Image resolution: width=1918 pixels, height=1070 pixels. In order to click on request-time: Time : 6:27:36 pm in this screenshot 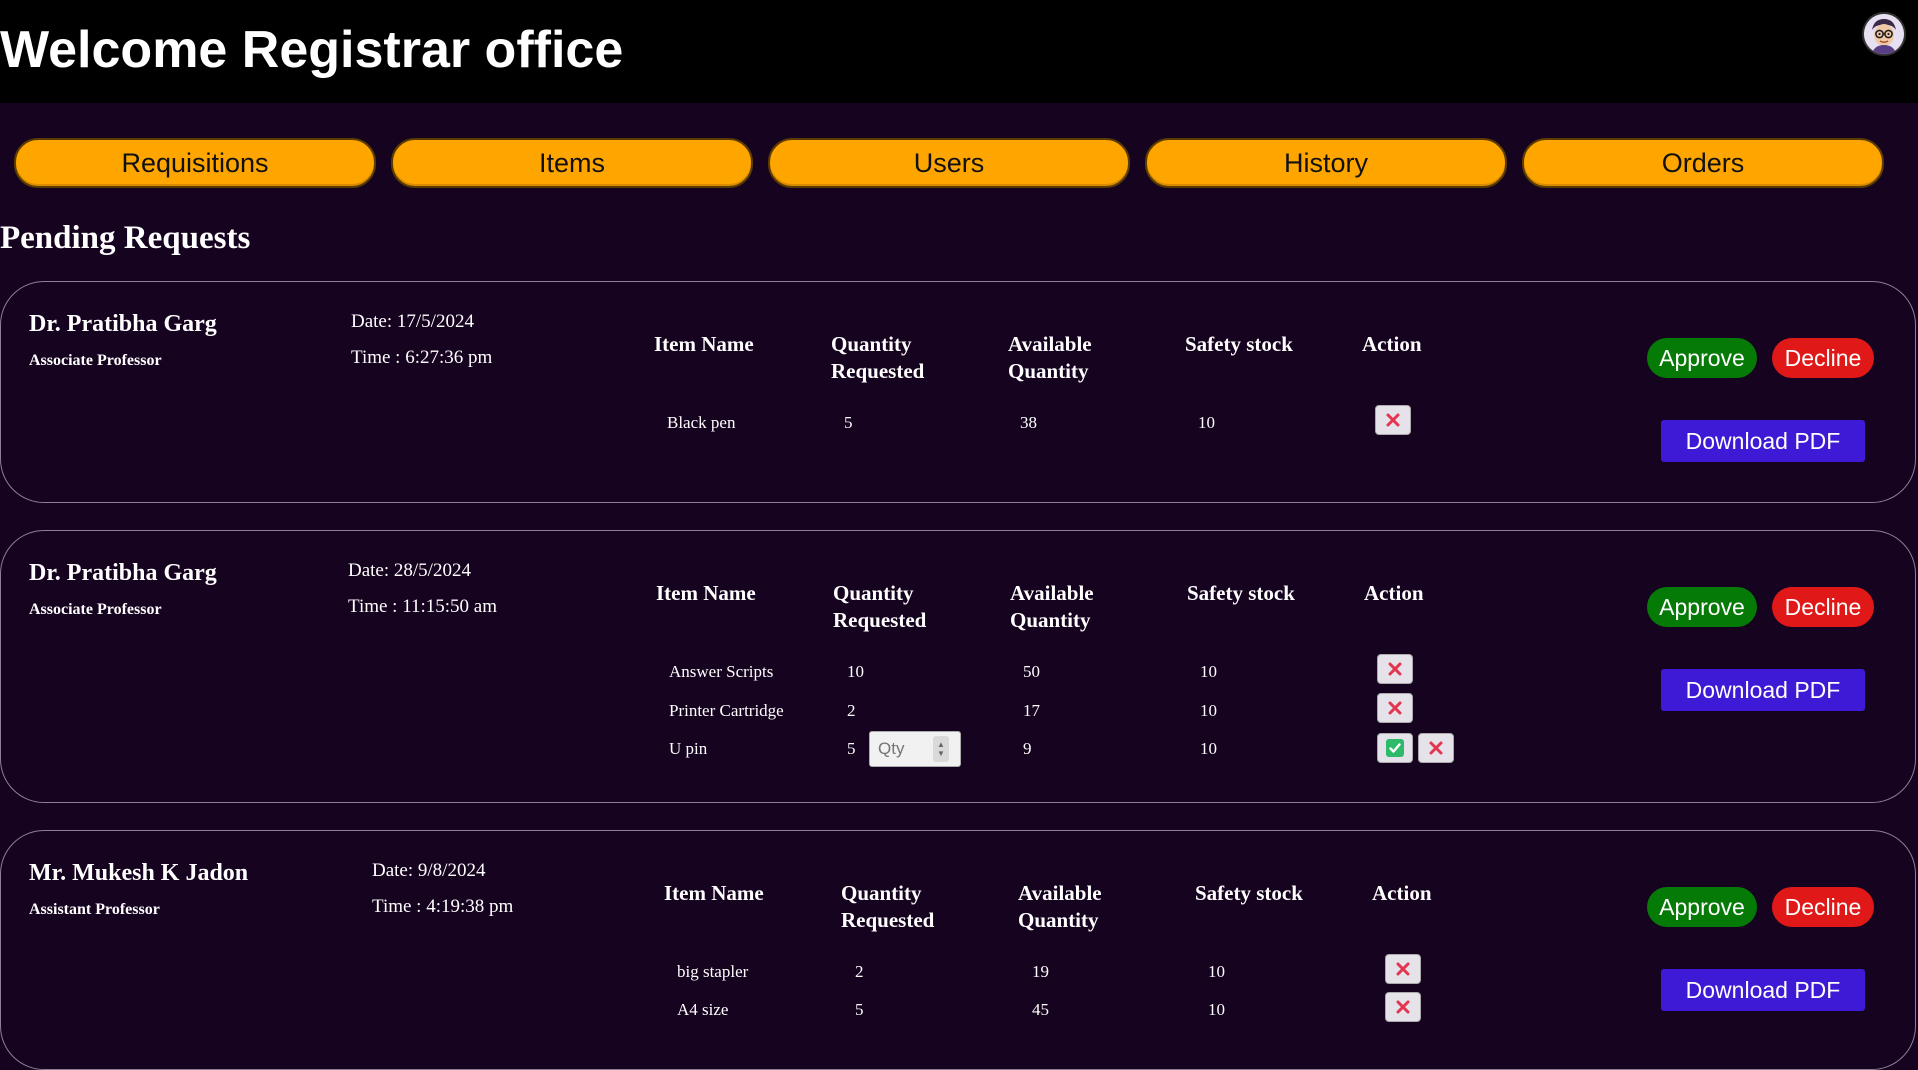, I will do `click(422, 357)`.